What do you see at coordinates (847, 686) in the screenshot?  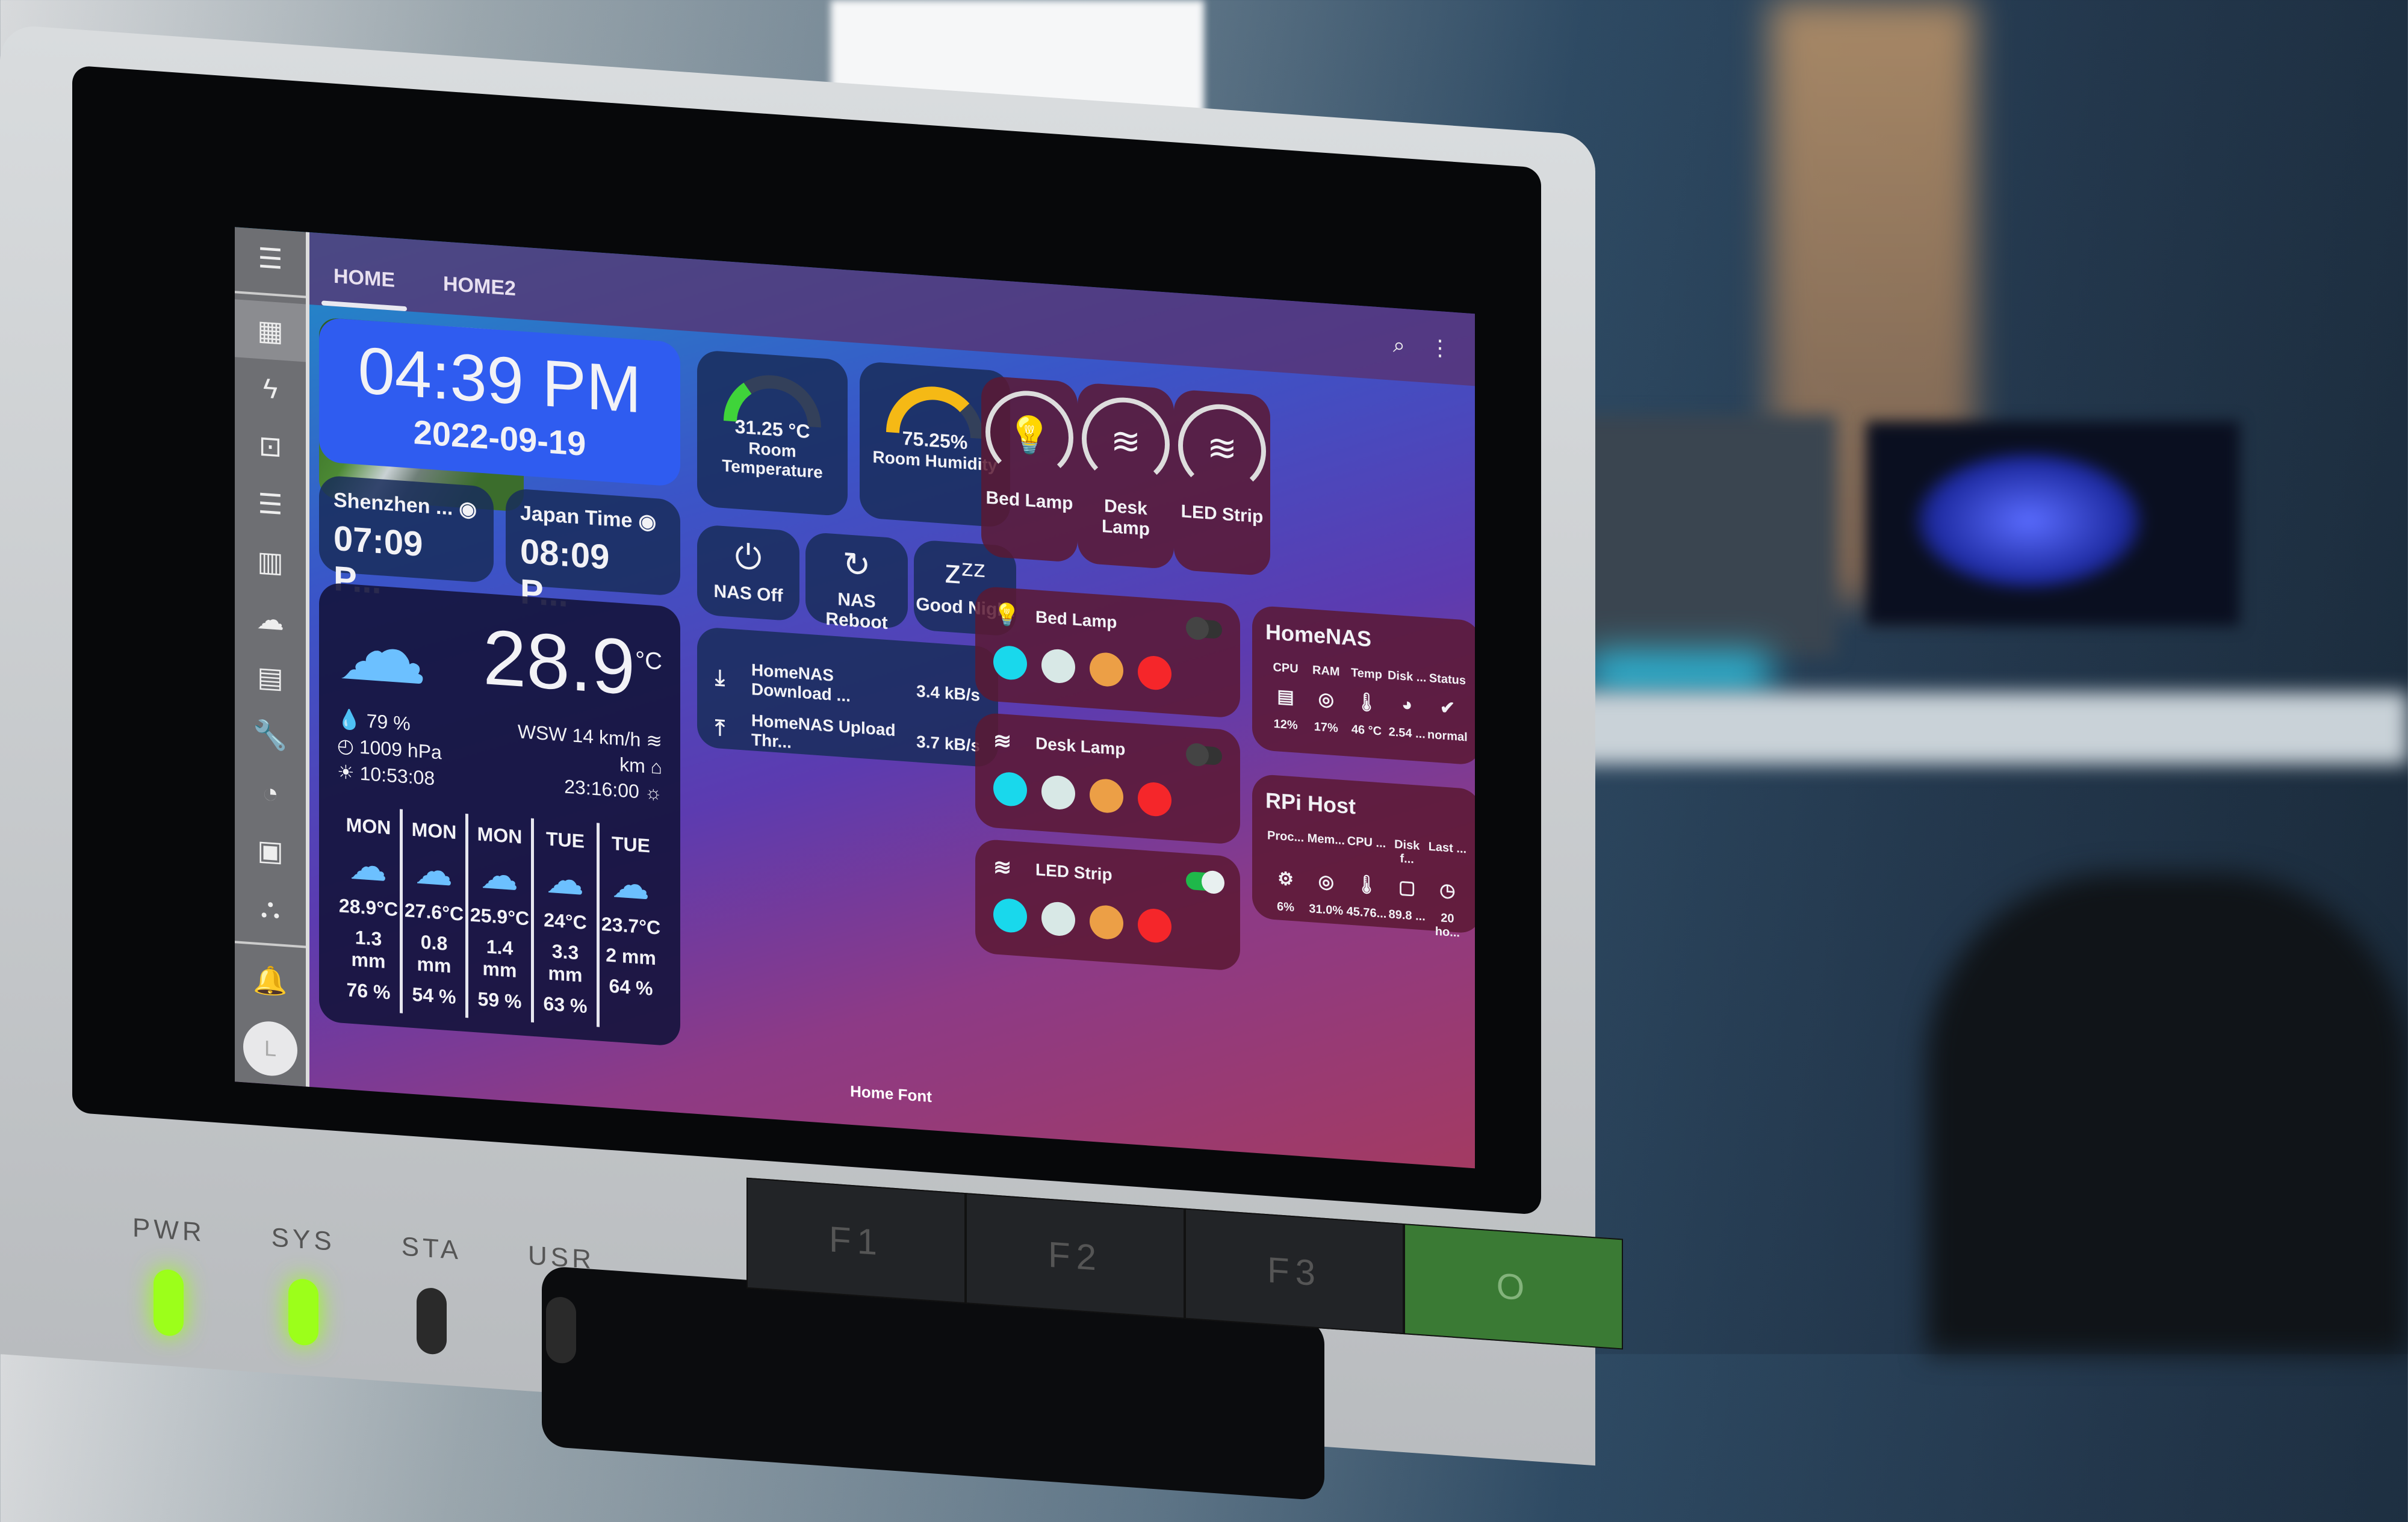 I see `network-row: ⤓ HomeNAS Download ... 3.4 kB/s` at bounding box center [847, 686].